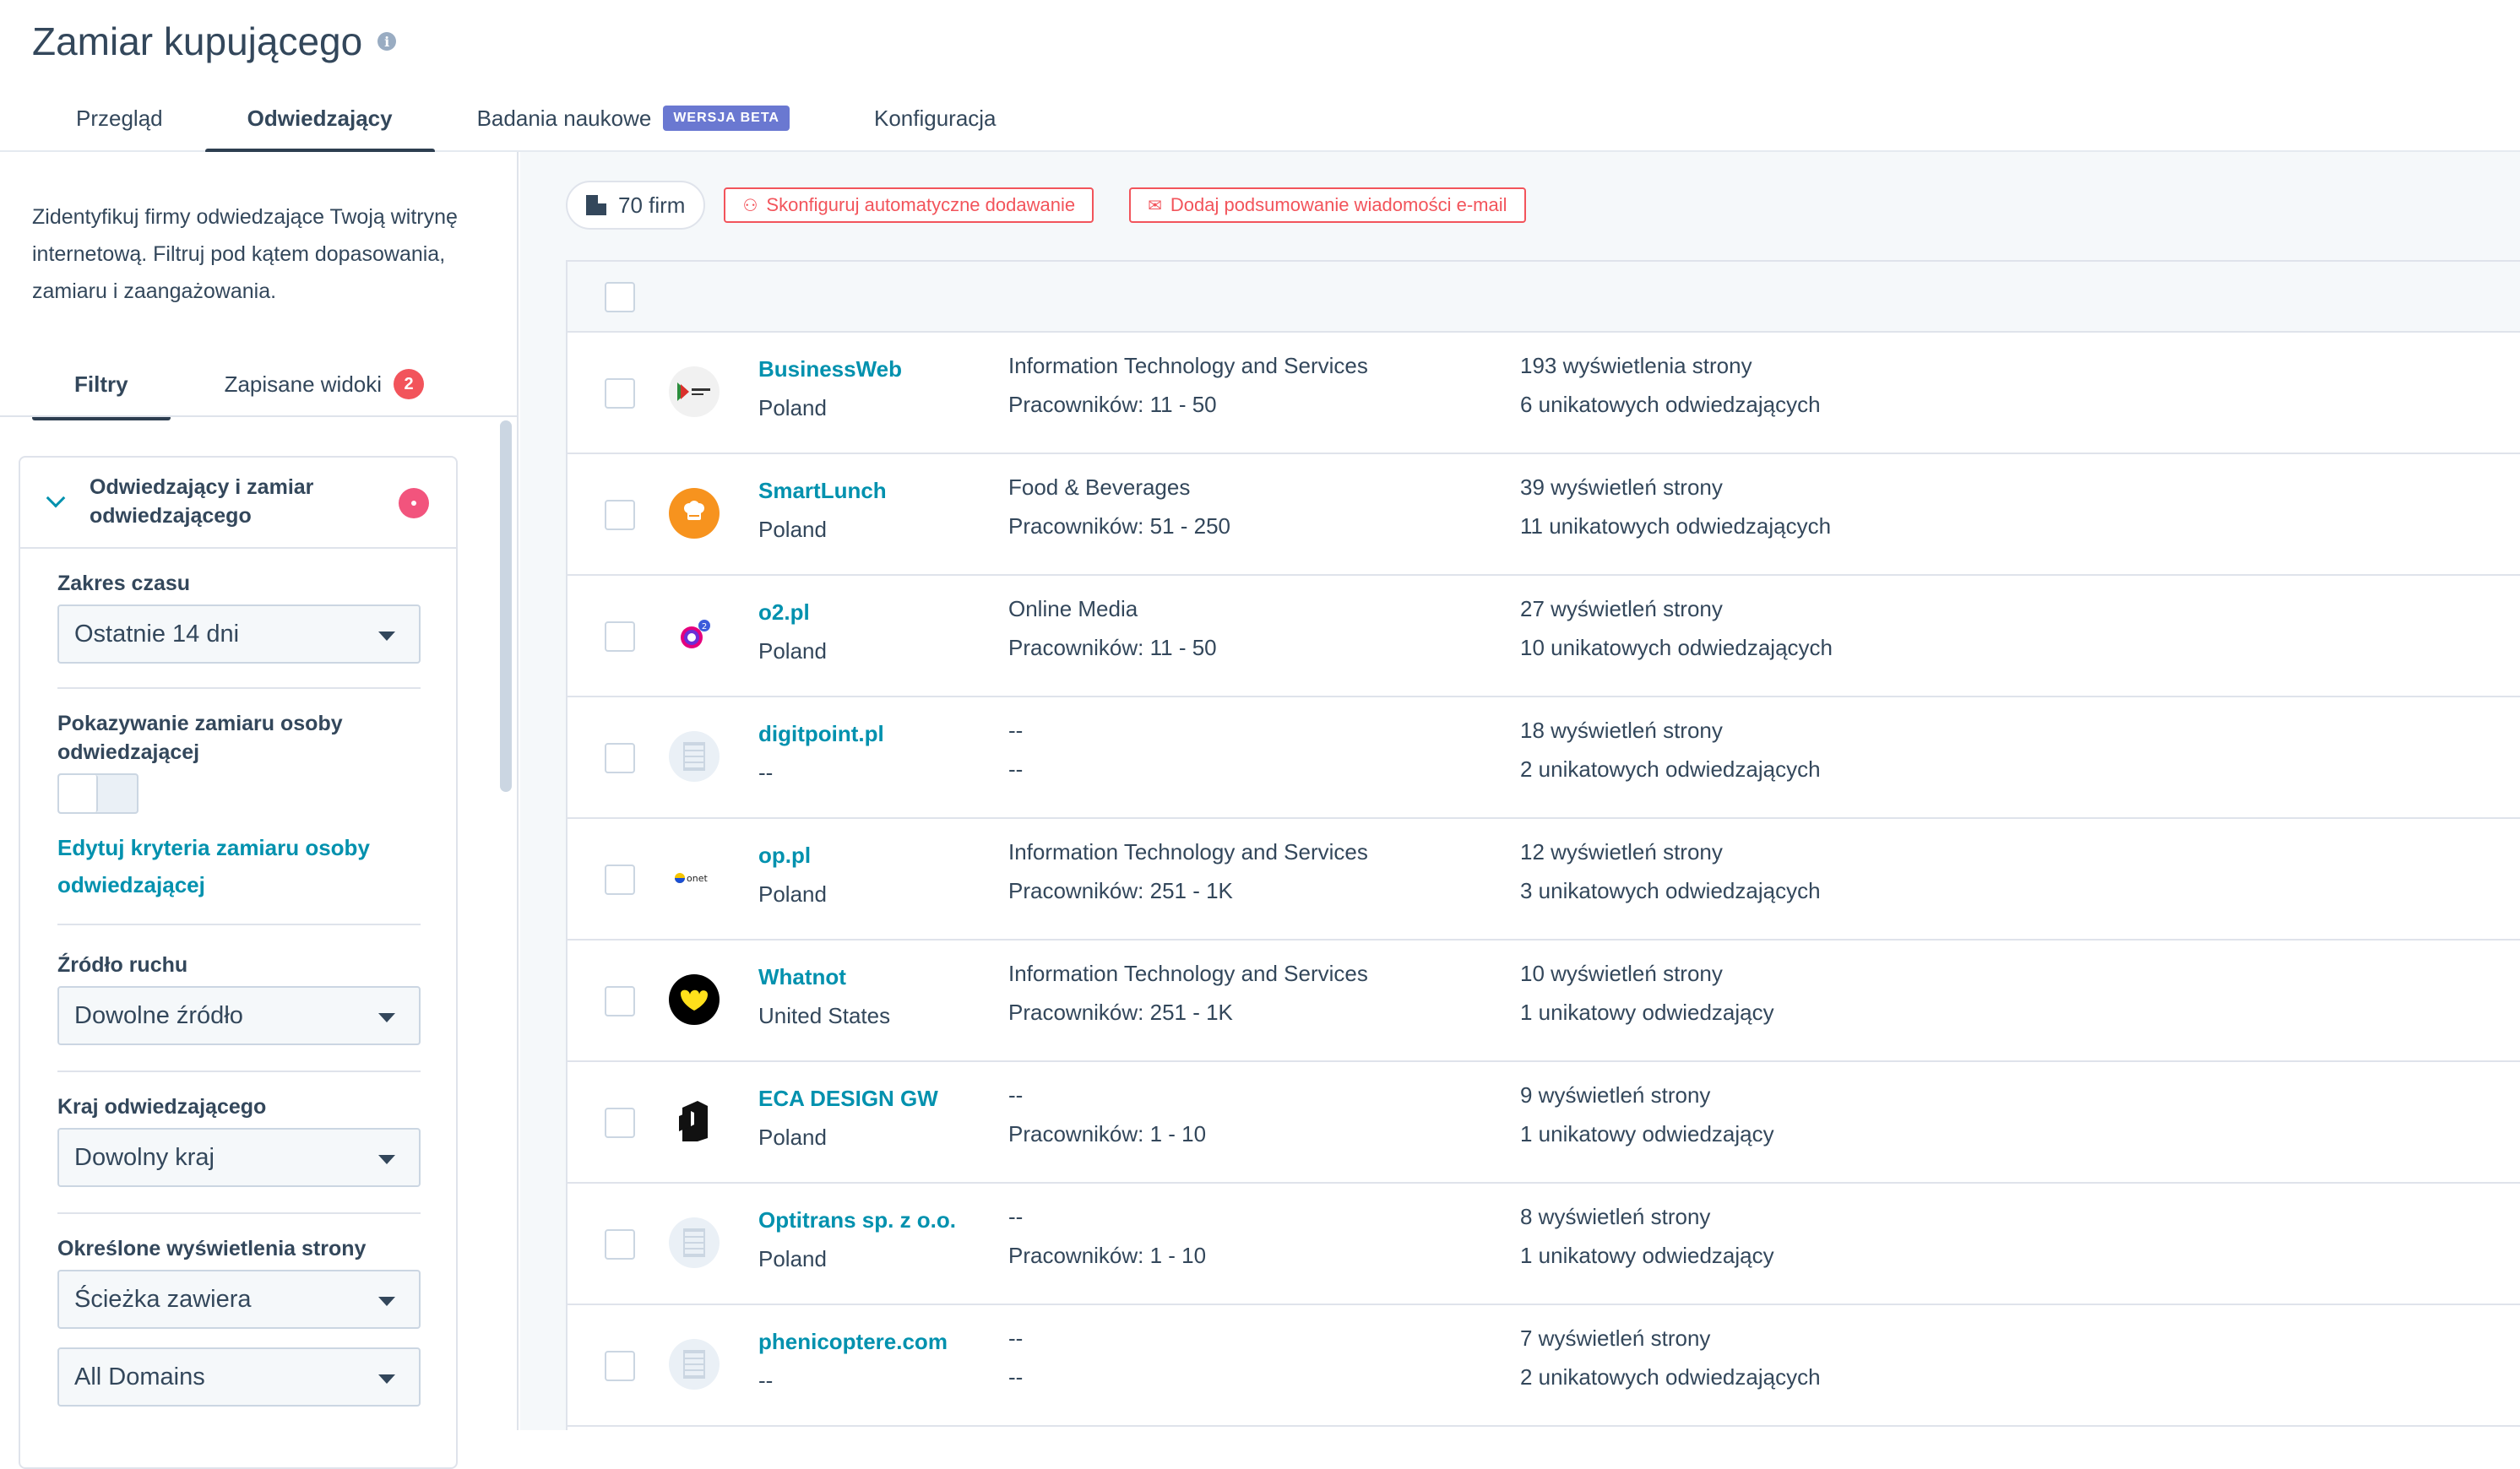  I want to click on o2-logo: 2, so click(694, 635).